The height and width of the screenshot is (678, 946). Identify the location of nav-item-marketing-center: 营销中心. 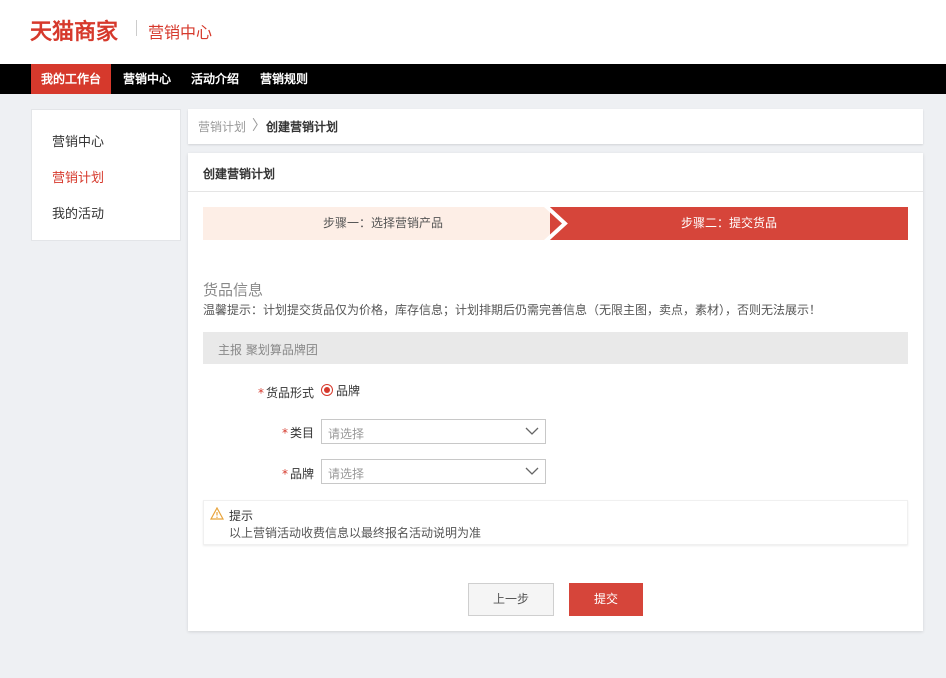
(147, 79).